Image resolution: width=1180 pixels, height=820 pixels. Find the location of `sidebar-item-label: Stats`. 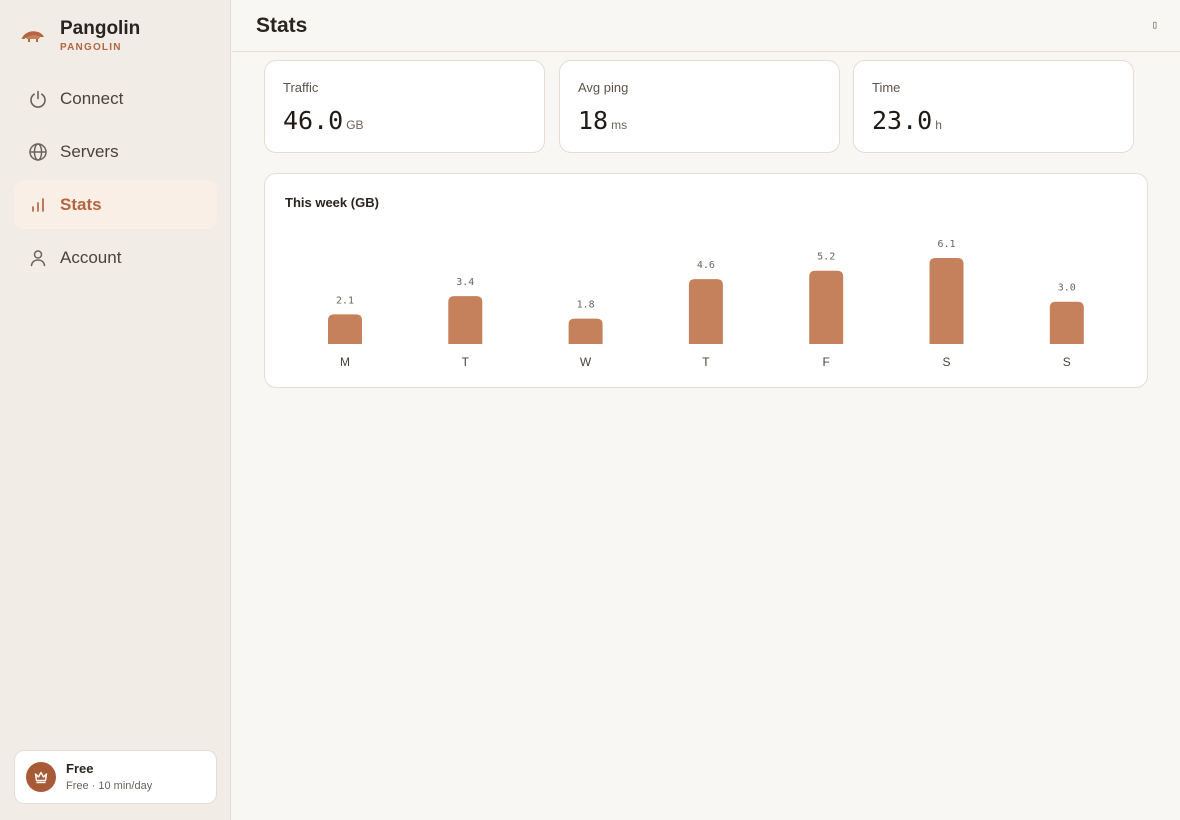

sidebar-item-label: Stats is located at coordinates (81, 204).